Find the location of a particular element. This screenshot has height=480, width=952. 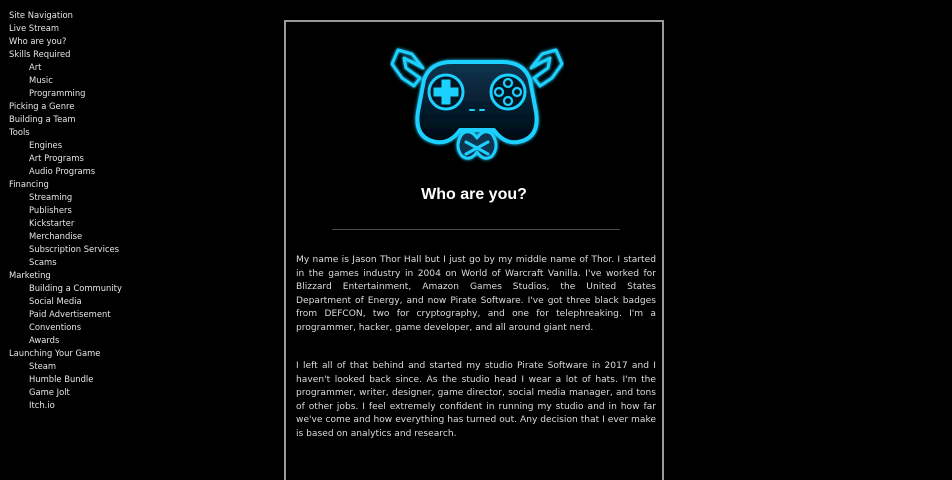

nav-link-launching-your-game: Launching Your Game is located at coordinates (84, 353).